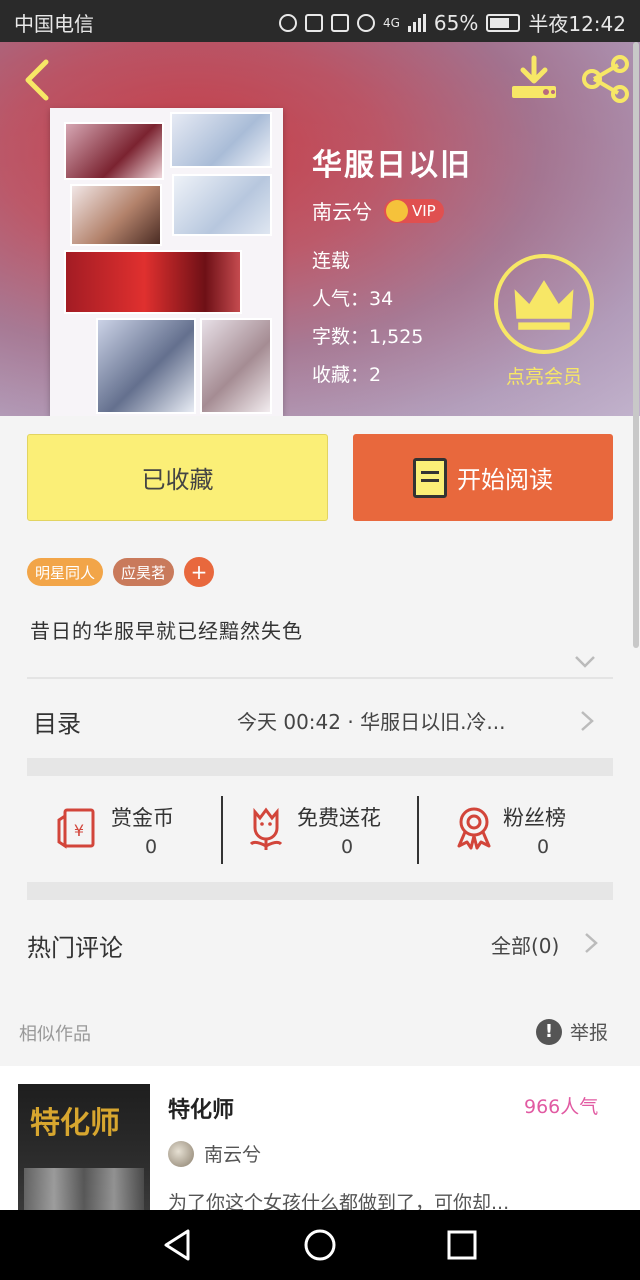  What do you see at coordinates (124, 831) in the screenshot?
I see `reward-coins-button: ¥ 赏金币 0` at bounding box center [124, 831].